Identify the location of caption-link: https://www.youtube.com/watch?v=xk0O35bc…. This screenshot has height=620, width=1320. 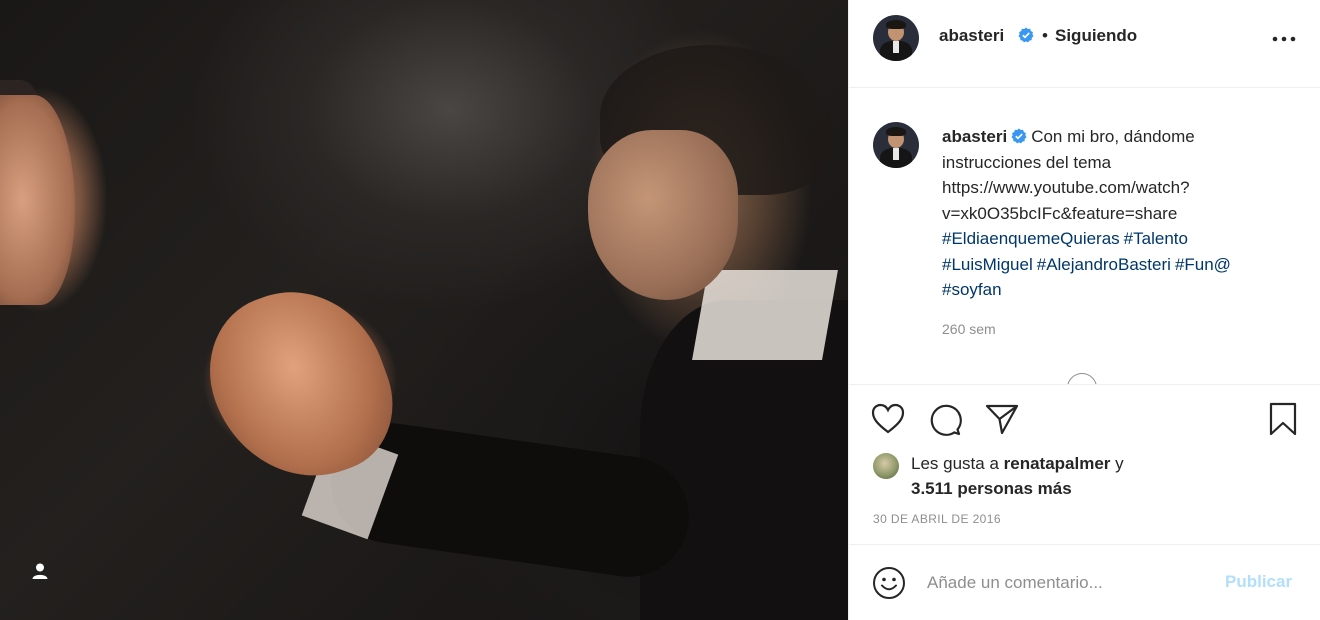
(1066, 200).